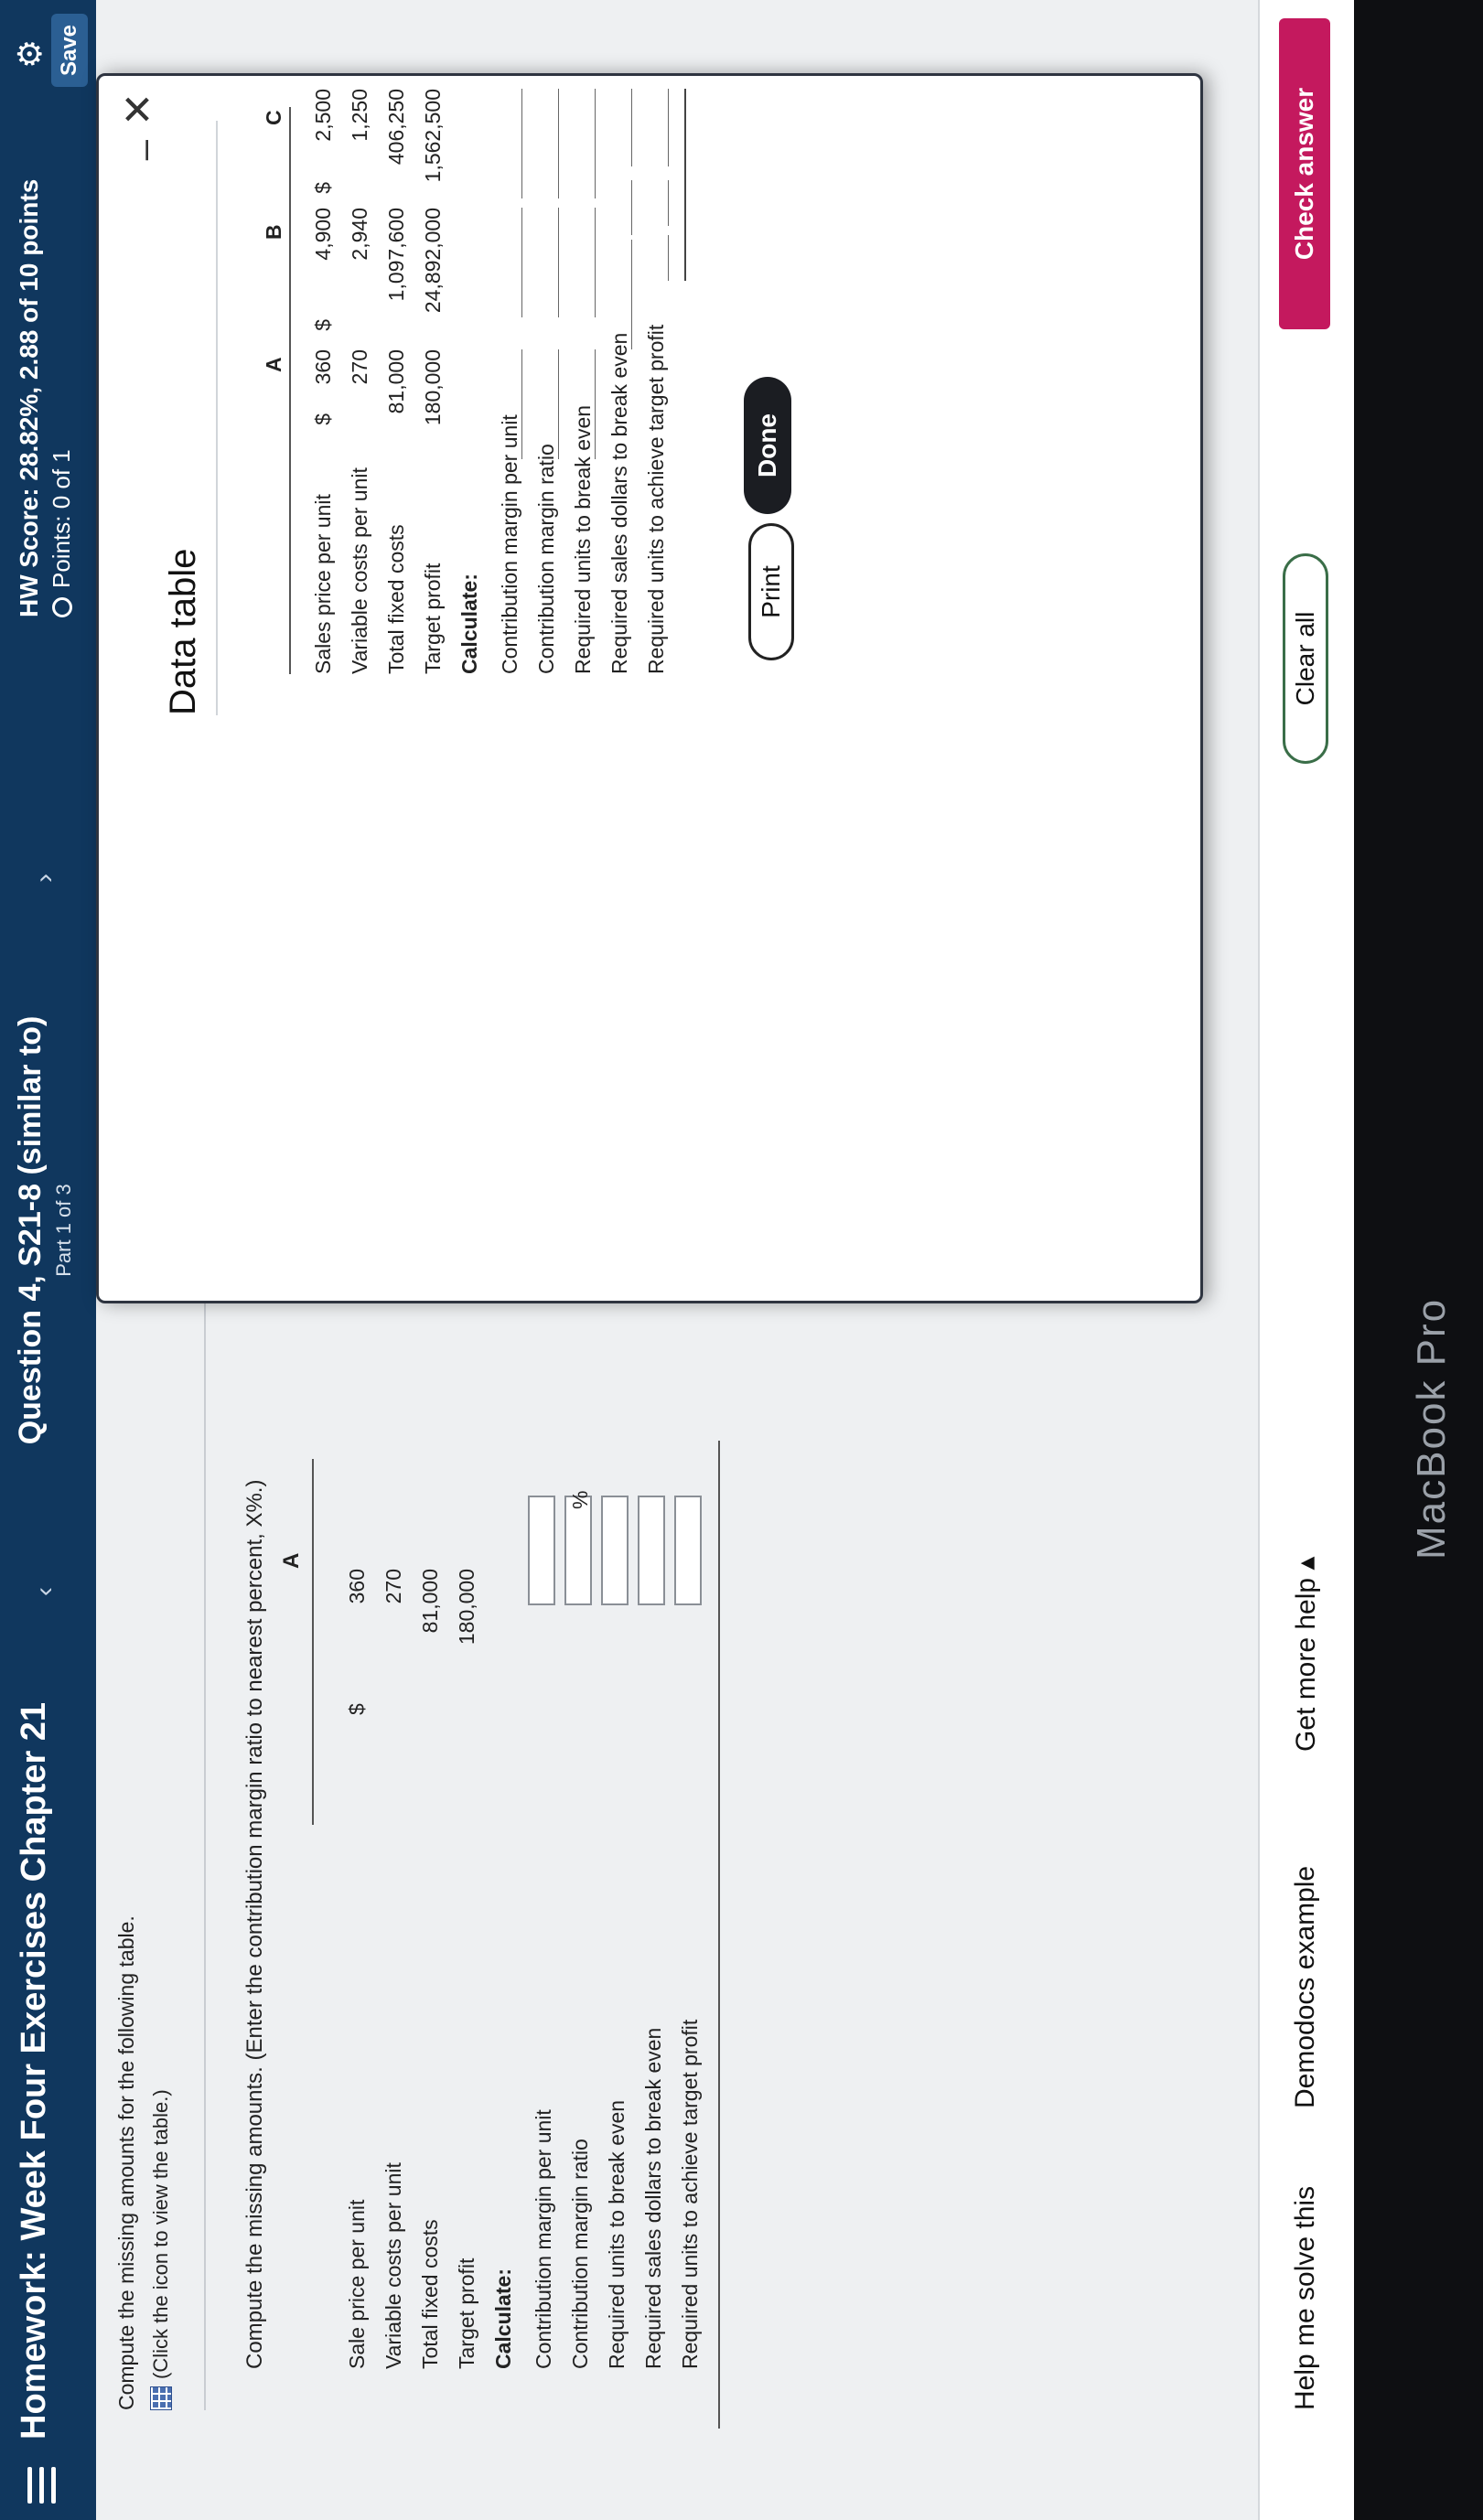  Describe the element at coordinates (432, 1971) in the screenshot. I see `table-row: Total fixed costs 81,000` at that location.